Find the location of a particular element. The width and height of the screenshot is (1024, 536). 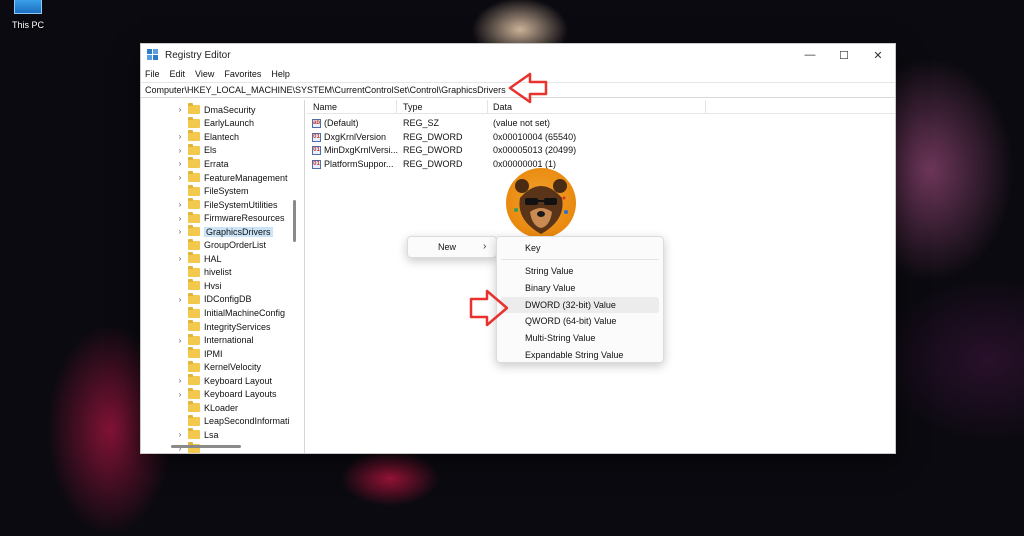

tree-item: › DmaSecurity is located at coordinates (221, 110).